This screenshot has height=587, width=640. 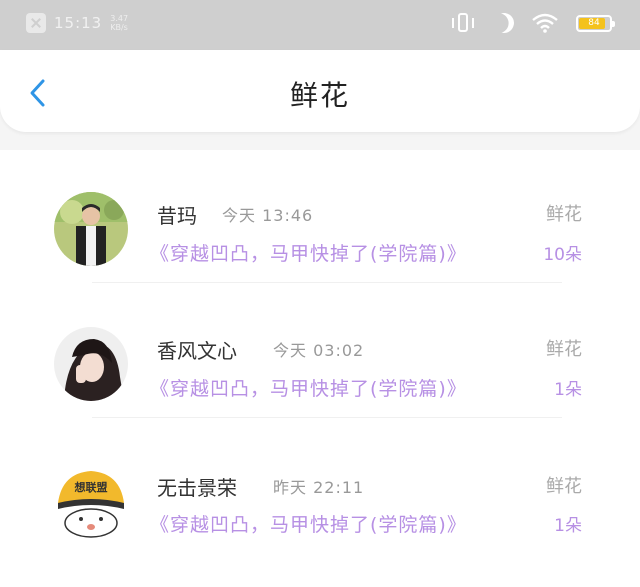 I want to click on timestamp: 昨天 22:11, so click(x=319, y=487).